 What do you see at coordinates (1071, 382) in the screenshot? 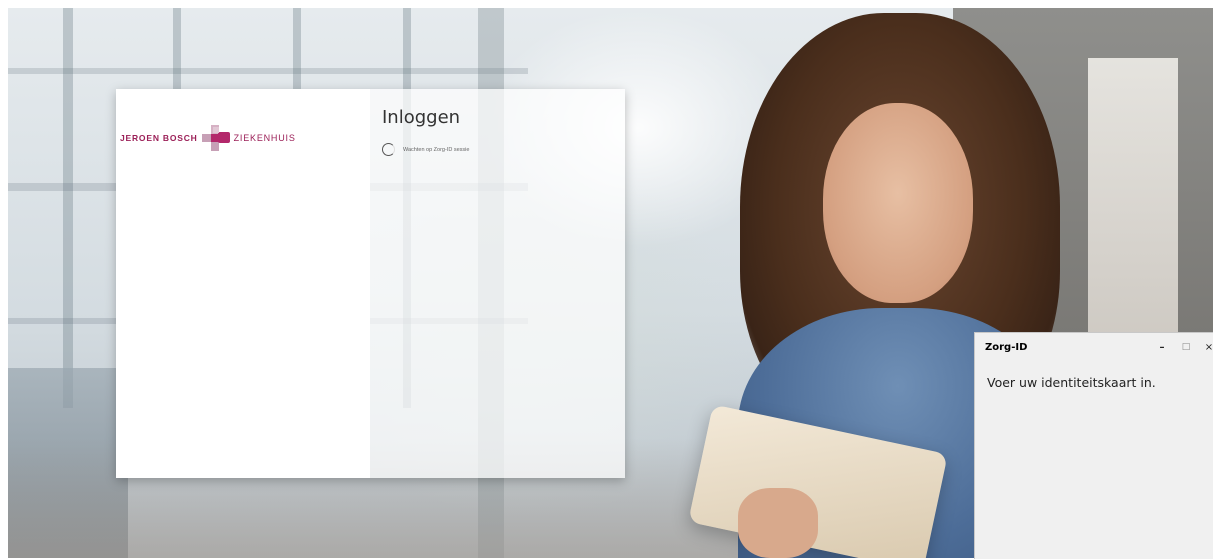
I see `zorg-id-message: Voer uw identiteitskaart in.` at bounding box center [1071, 382].